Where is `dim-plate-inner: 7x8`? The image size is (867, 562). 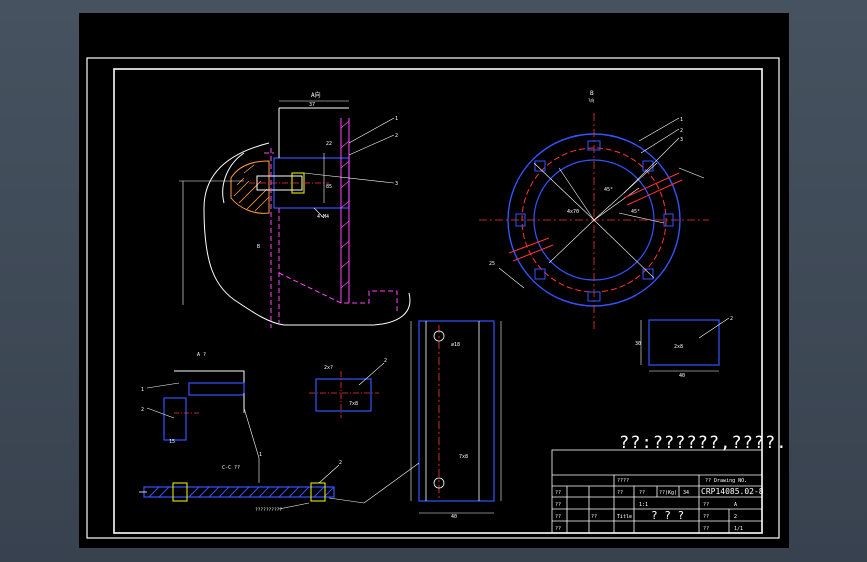 dim-plate-inner: 7x8 is located at coordinates (463, 457).